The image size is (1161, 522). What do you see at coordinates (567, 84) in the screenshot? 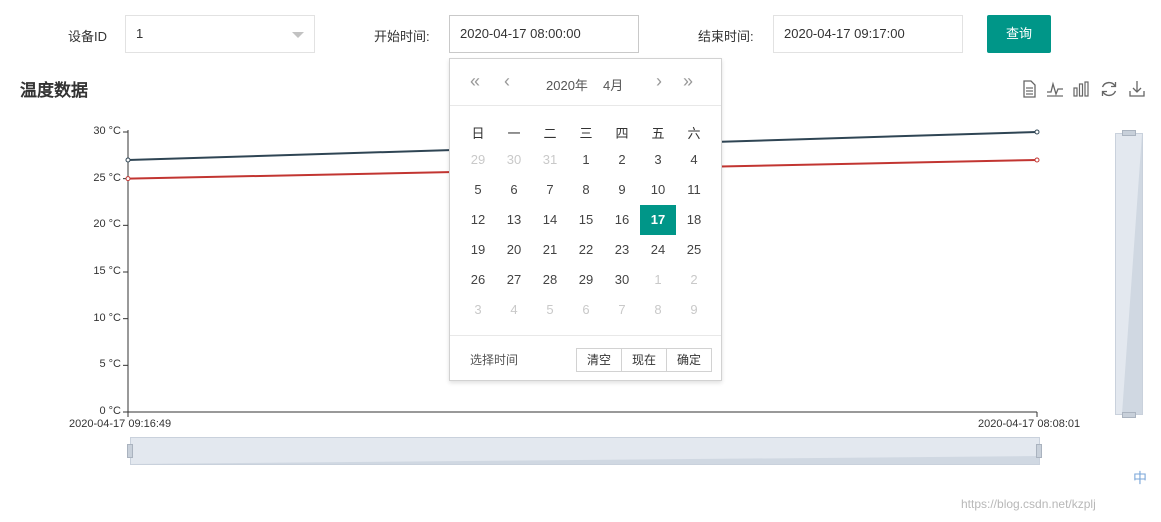
I see `picker-year-label: 2020年` at bounding box center [567, 84].